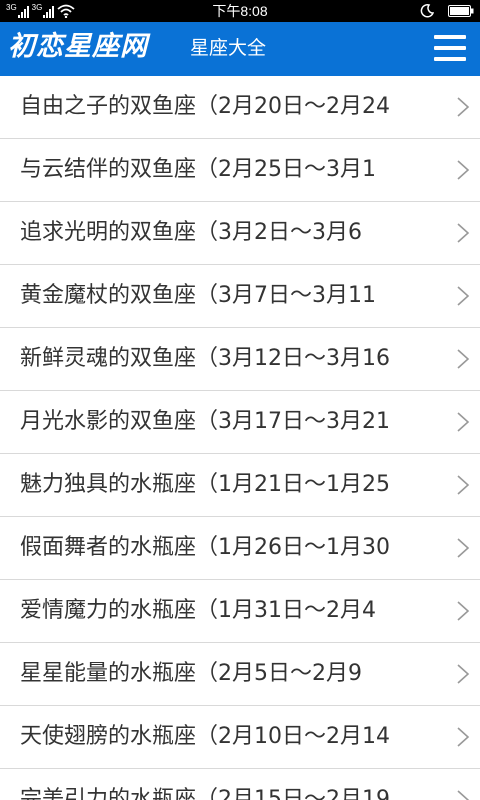 This screenshot has width=480, height=800. I want to click on list-item-label: 天使翅膀的水瓶座（2月10日～2月14, so click(205, 736).